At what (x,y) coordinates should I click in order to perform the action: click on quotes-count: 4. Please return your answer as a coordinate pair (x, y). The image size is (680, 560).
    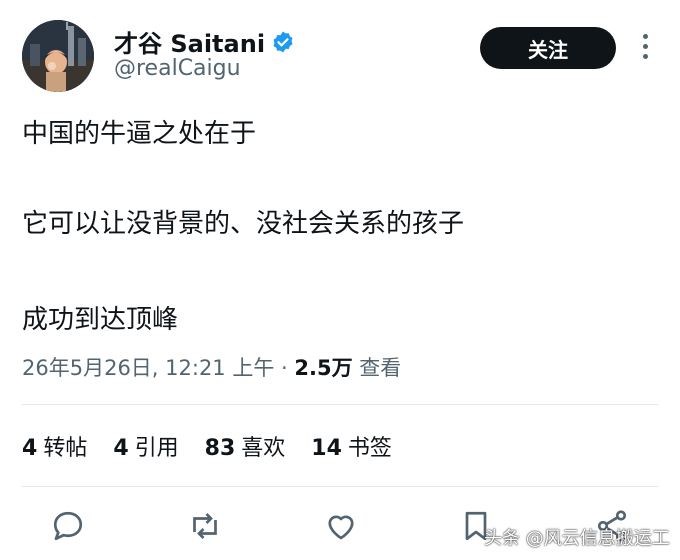
    Looking at the image, I should click on (121, 448).